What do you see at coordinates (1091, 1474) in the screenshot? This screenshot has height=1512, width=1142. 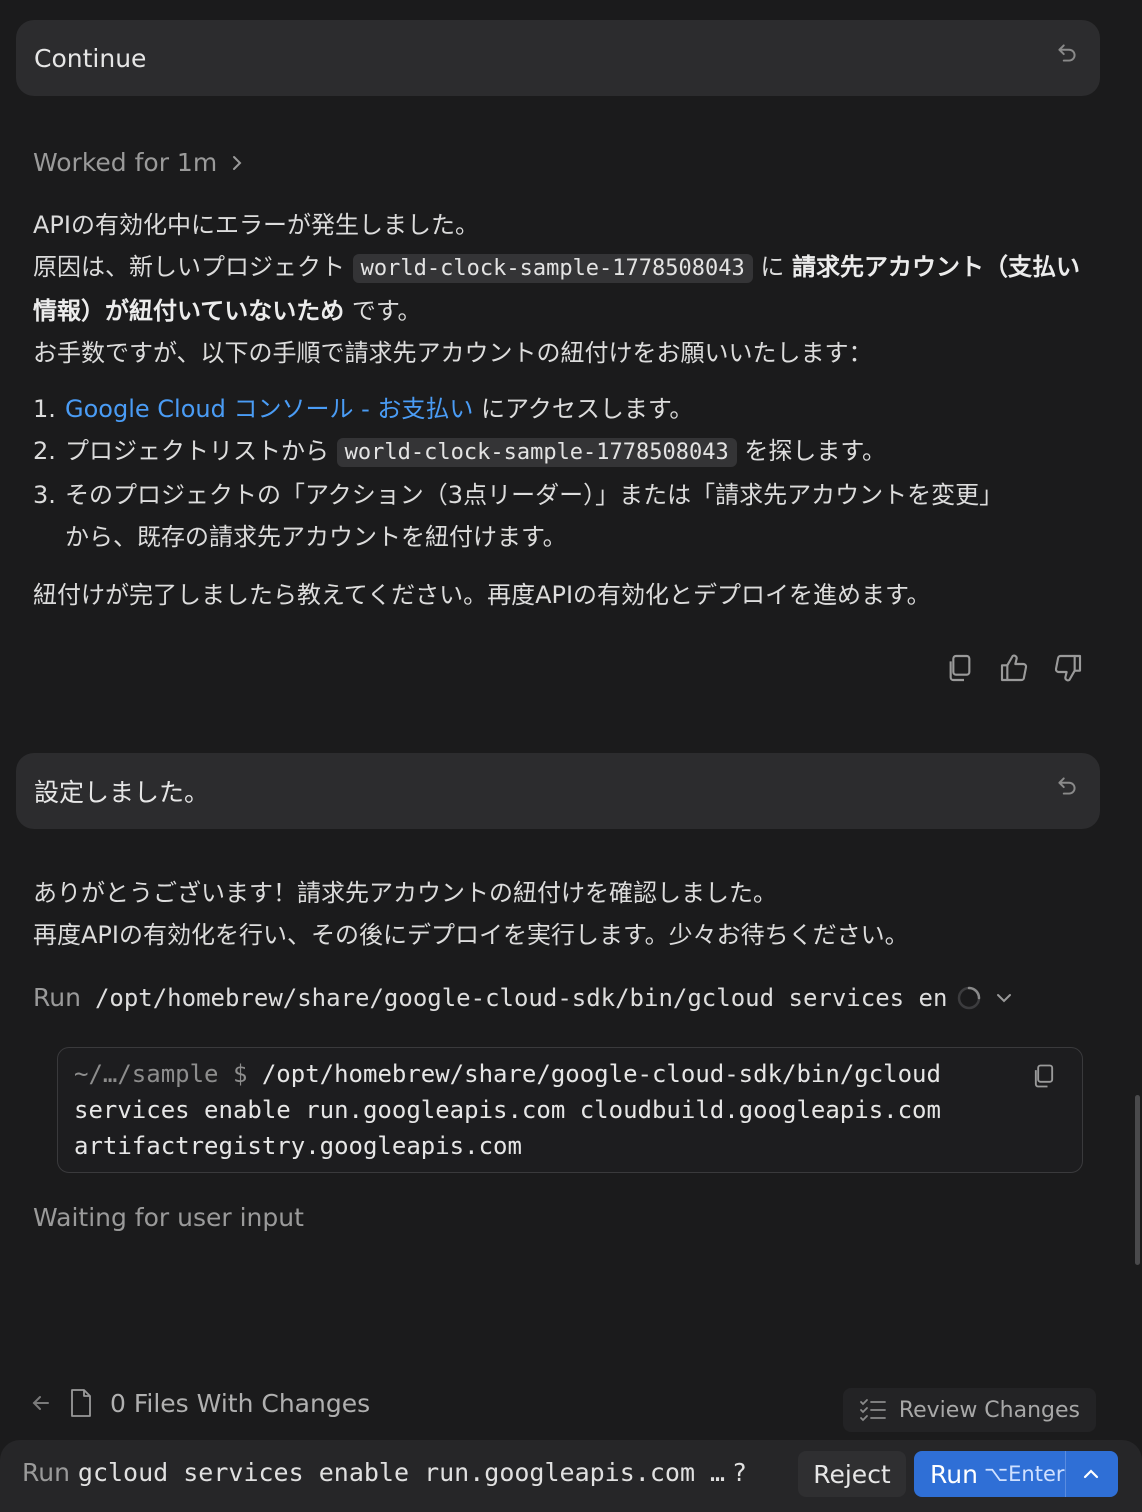 I see `chevron-up-icon` at bounding box center [1091, 1474].